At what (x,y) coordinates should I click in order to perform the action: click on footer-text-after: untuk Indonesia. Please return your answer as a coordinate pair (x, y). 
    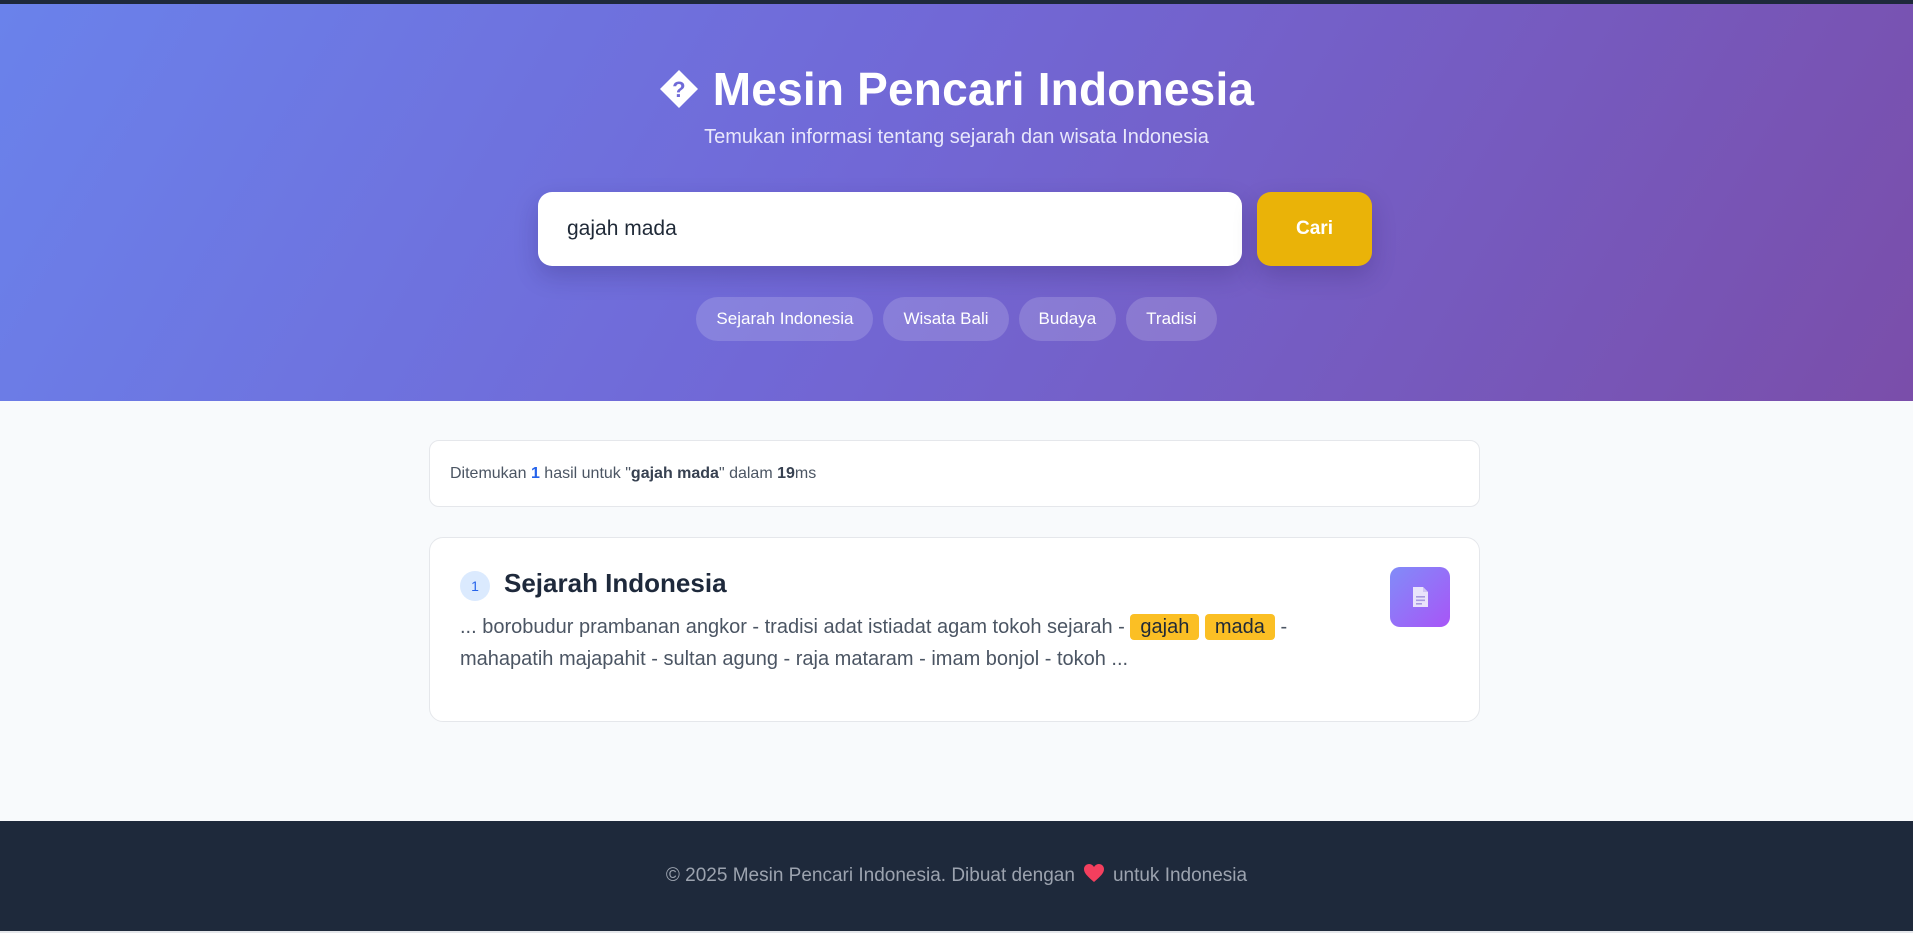
    Looking at the image, I should click on (1180, 875).